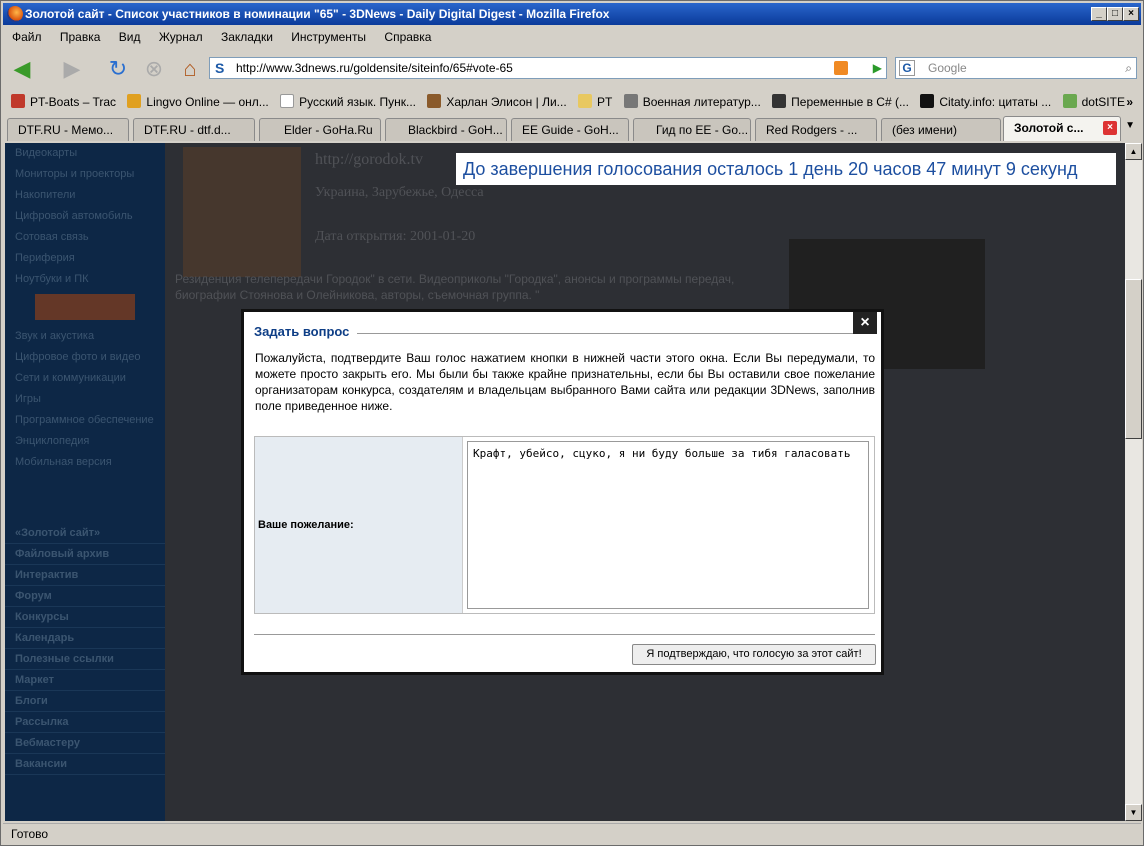 Image resolution: width=1144 pixels, height=846 pixels. What do you see at coordinates (306, 331) in the screenshot?
I see `dialog-title: Задать вопрос` at bounding box center [306, 331].